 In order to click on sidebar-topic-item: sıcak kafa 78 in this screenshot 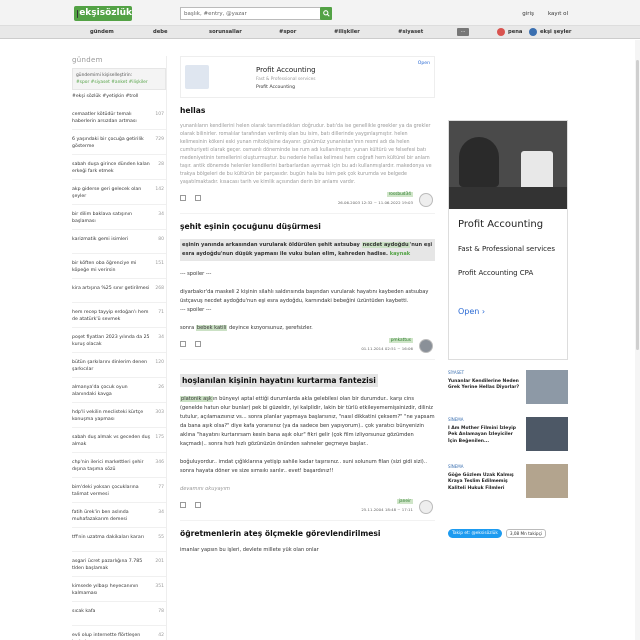, I will do `click(119, 614)`.